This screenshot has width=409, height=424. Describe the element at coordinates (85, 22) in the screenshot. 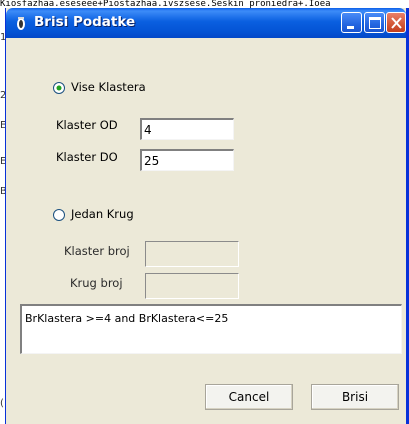

I see `window-title: Brisi Podatke` at that location.